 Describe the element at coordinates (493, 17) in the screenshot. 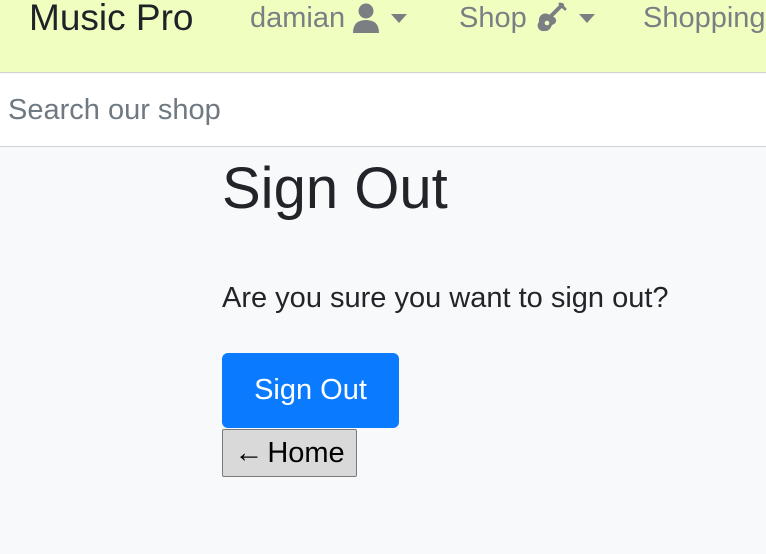

I see `shop-menu-label: Shop` at that location.